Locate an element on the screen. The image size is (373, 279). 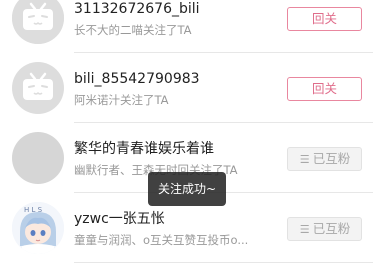
follow-source: 阿米诺汁关注了TA is located at coordinates (121, 100).